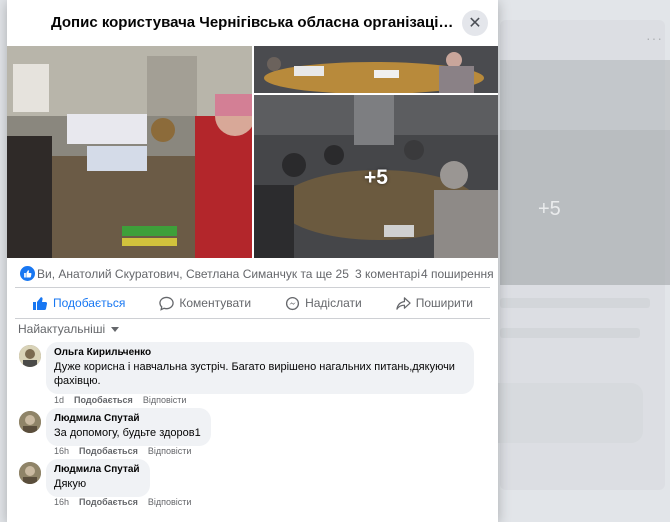  What do you see at coordinates (98, 478) in the screenshot?
I see `comment-bubble: Людмила Спутай Дякую` at bounding box center [98, 478].